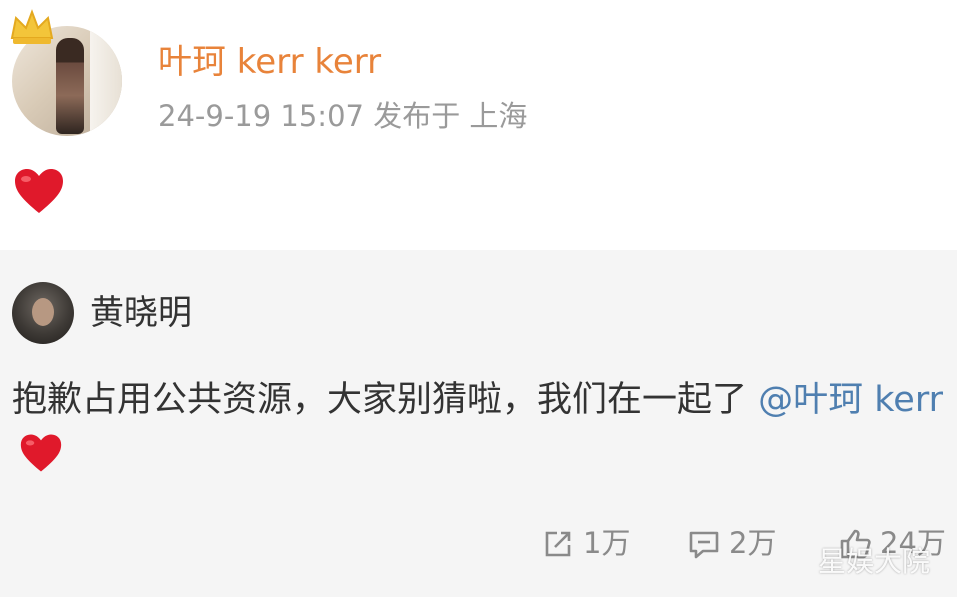  What do you see at coordinates (385, 400) in the screenshot?
I see `repost-body: 抱歉占用公共资源，大家别猜啦，我们在一起了` at bounding box center [385, 400].